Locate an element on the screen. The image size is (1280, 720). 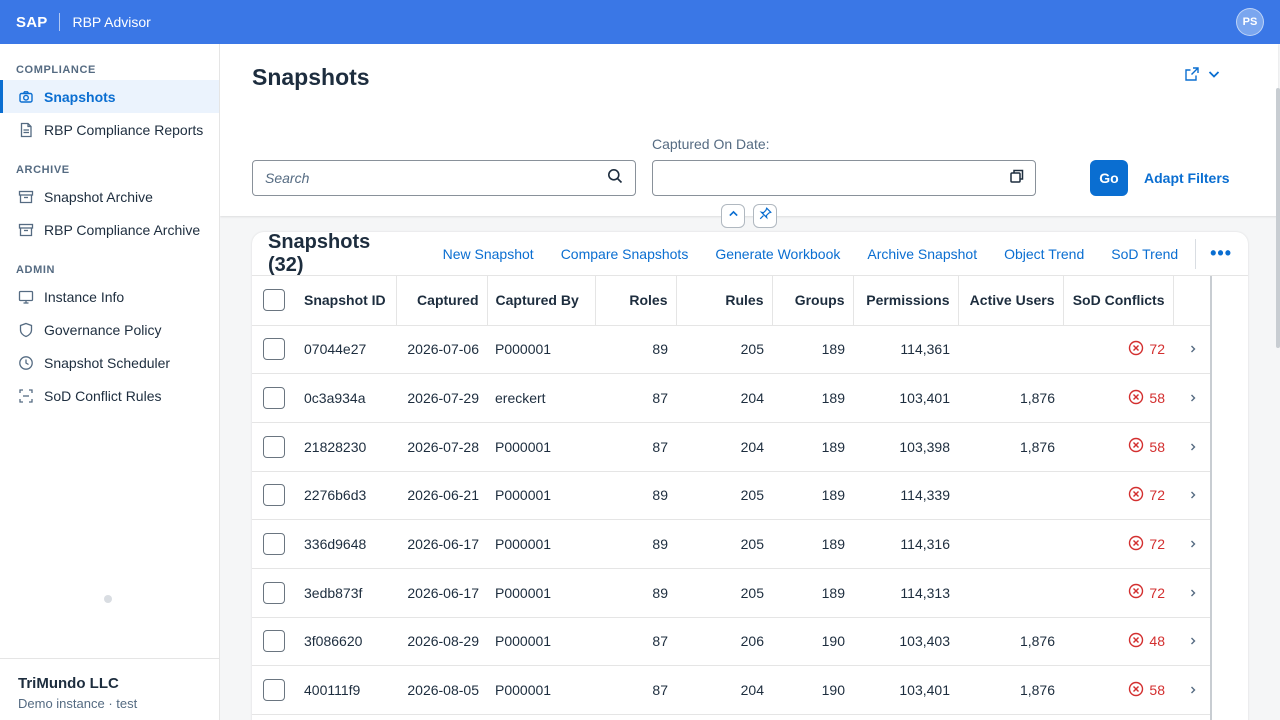
calendar-value-help-icon is located at coordinates (1017, 178).